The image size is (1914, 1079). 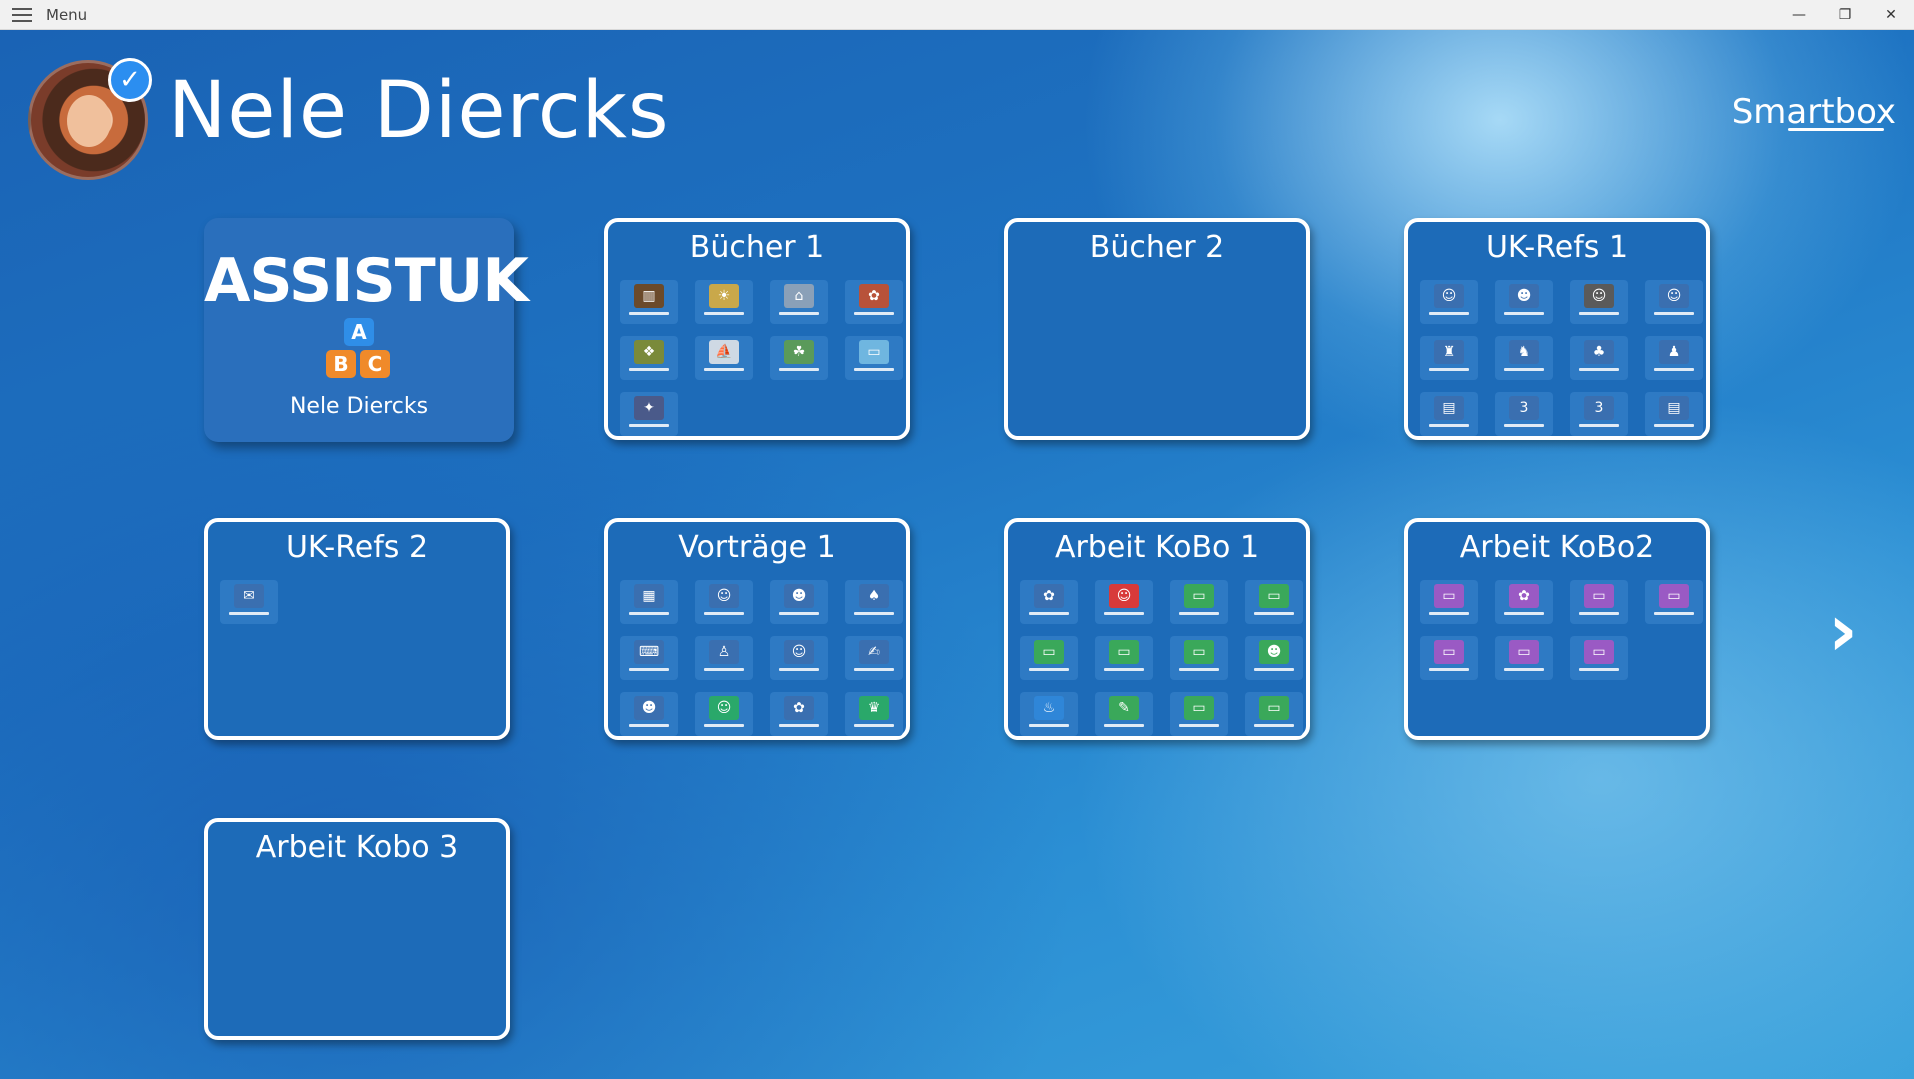 I want to click on symbol-icon: ♜, so click(x=1449, y=352).